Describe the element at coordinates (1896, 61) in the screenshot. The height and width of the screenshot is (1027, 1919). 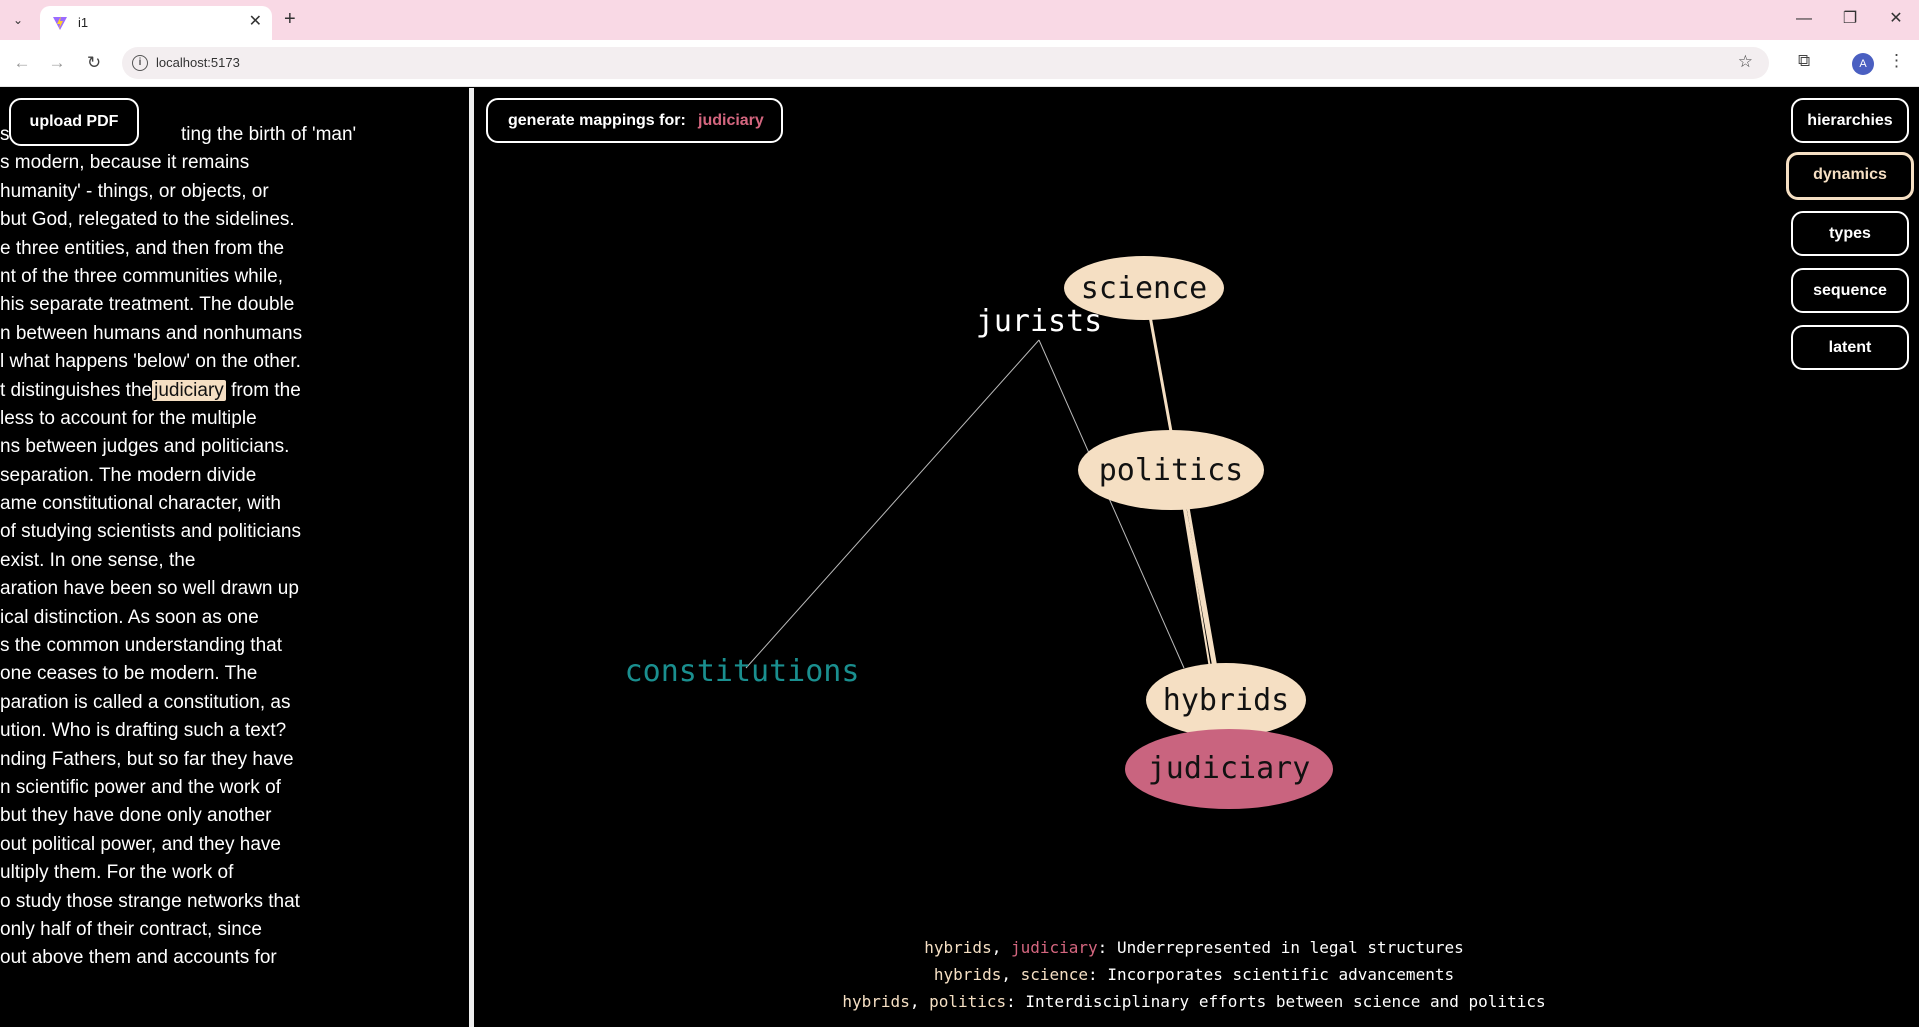
I see `browser-menu-icon: ⋮` at that location.